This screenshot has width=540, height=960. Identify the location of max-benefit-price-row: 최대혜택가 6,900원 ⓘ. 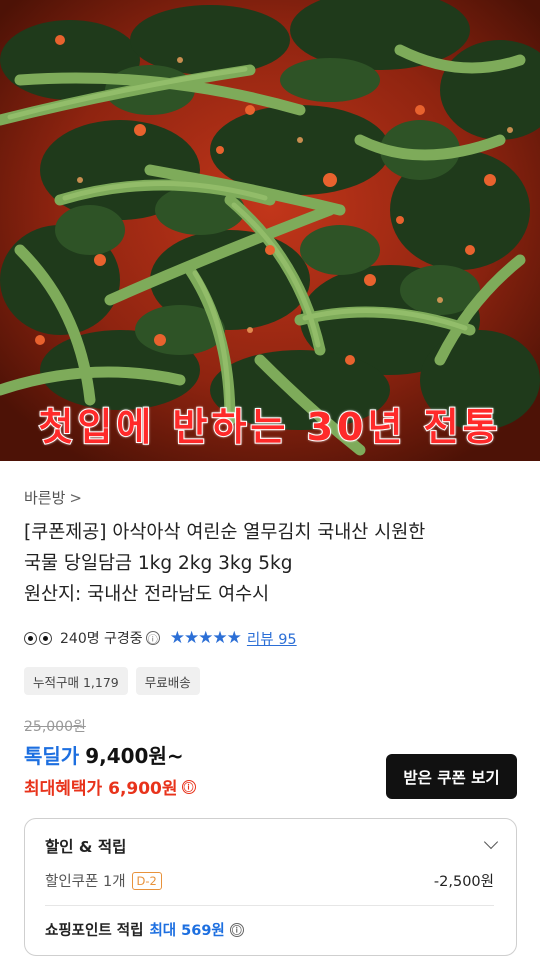
(110, 786).